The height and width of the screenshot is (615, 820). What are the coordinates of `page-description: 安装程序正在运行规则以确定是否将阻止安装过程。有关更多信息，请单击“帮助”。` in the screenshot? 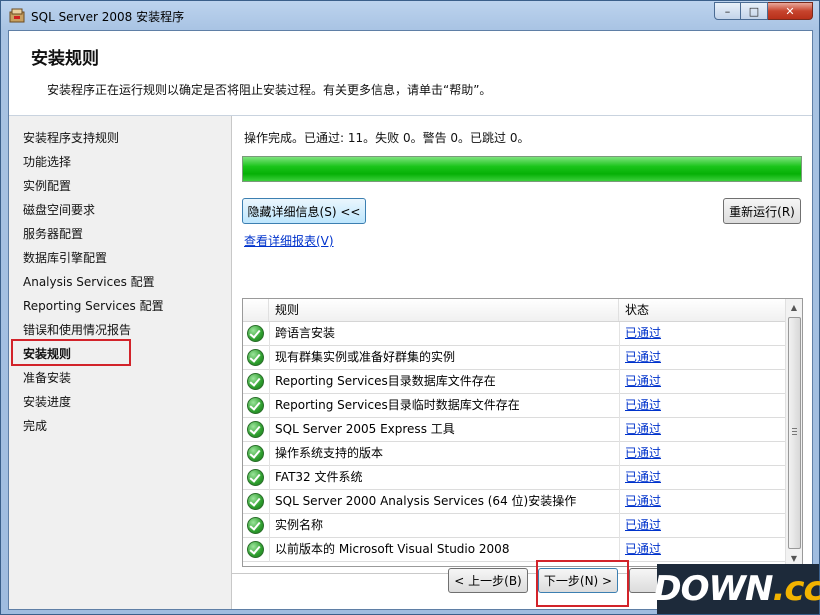 It's located at (269, 90).